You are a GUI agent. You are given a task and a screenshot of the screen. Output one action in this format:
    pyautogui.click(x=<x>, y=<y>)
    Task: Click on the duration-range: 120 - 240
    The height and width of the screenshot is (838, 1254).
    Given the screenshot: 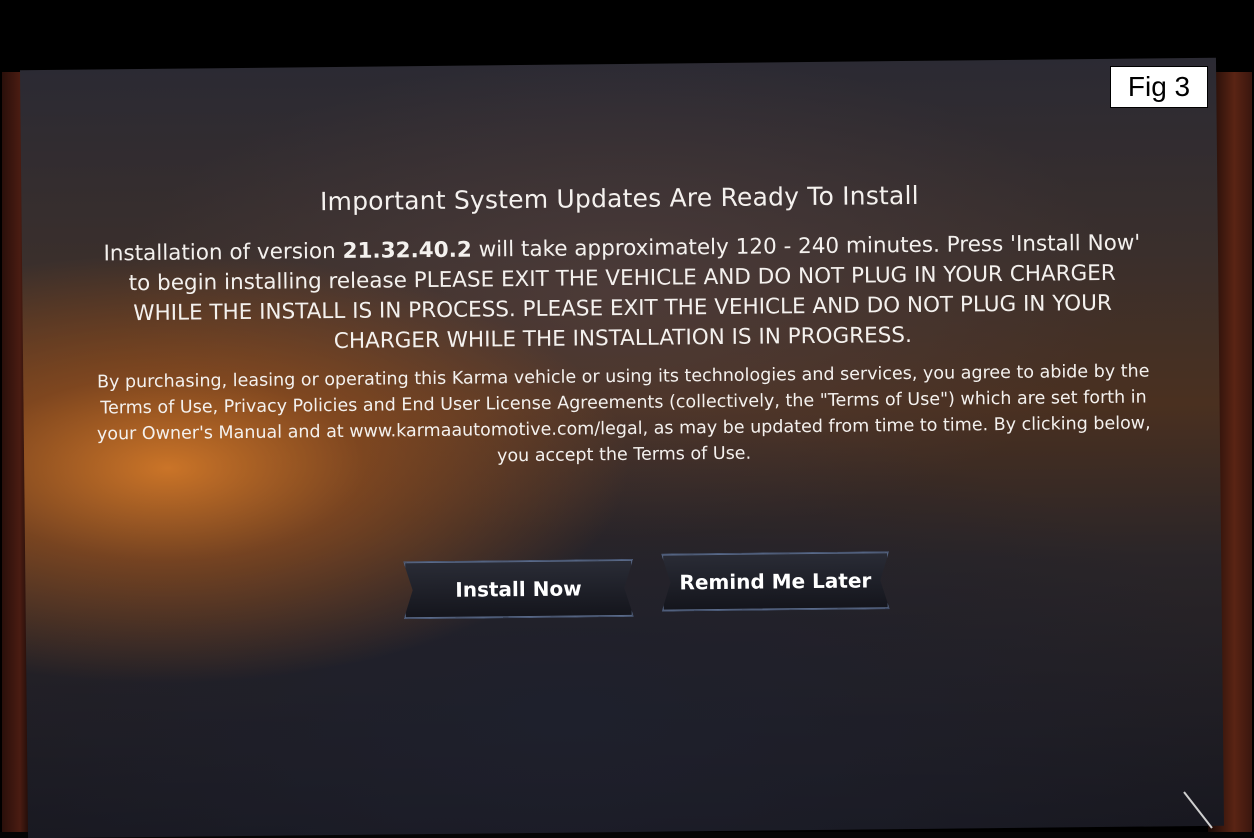 What is the action you would take?
    pyautogui.click(x=787, y=246)
    